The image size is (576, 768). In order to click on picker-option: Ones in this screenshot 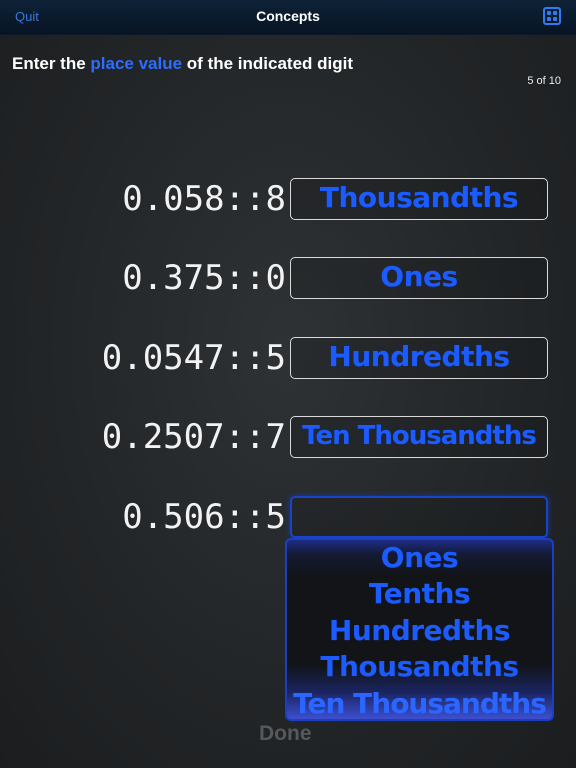, I will do `click(419, 558)`.